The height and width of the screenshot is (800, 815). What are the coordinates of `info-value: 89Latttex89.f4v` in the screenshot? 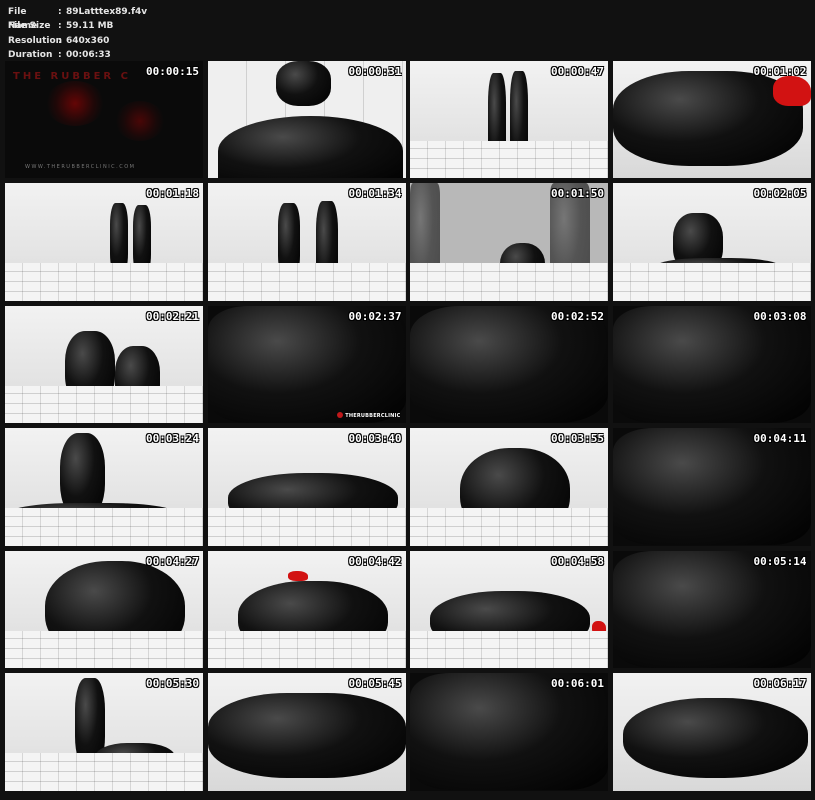 It's located at (107, 12).